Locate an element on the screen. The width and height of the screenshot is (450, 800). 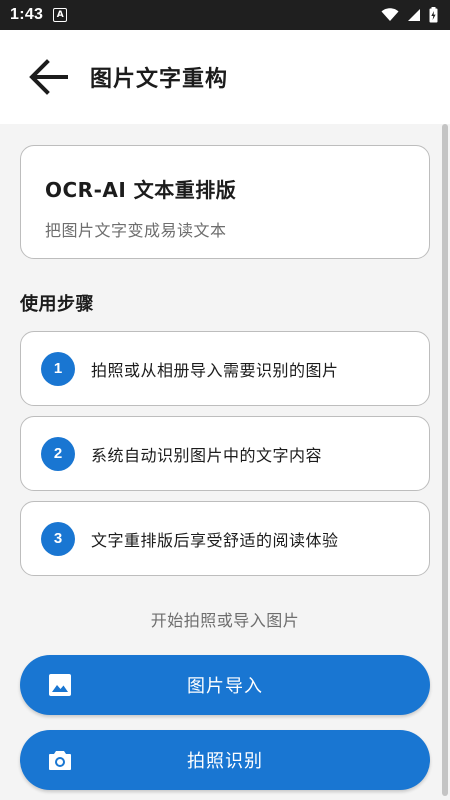
step-card-2: 2 系统自动识别图片中的文字内容 is located at coordinates (225, 453).